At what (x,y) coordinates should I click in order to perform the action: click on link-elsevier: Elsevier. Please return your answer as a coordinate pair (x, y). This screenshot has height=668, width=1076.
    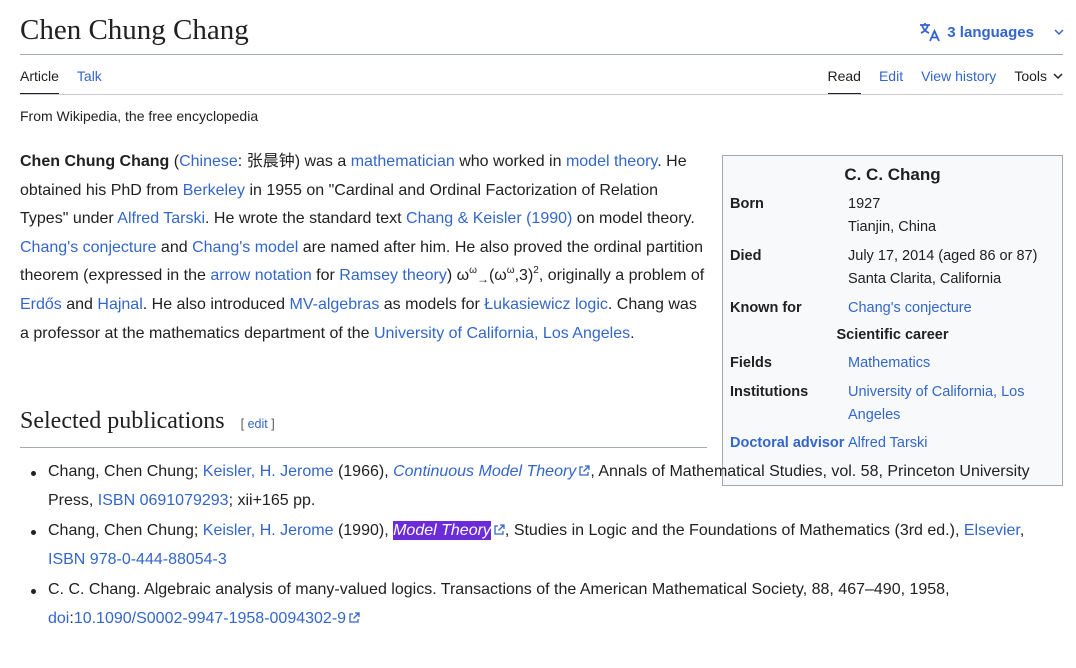
    Looking at the image, I should click on (992, 530).